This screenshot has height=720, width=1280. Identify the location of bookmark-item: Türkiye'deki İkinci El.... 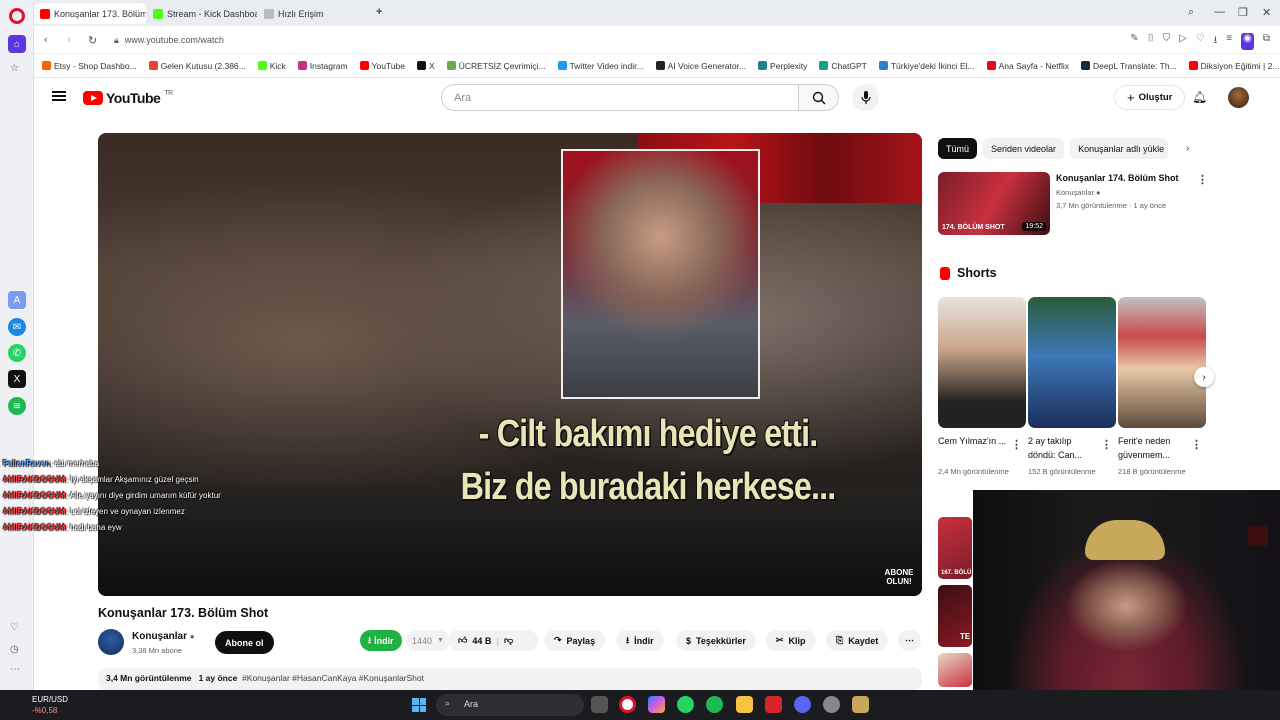
(926, 66).